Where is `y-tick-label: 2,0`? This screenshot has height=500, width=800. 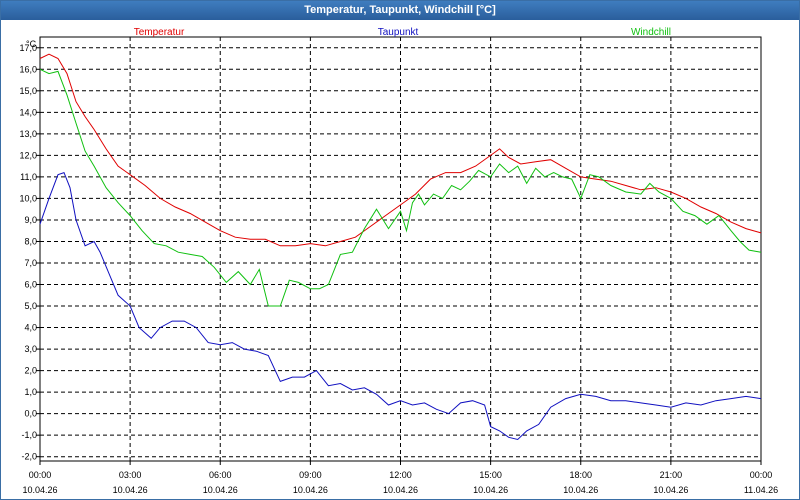
y-tick-label: 2,0 is located at coordinates (30, 371).